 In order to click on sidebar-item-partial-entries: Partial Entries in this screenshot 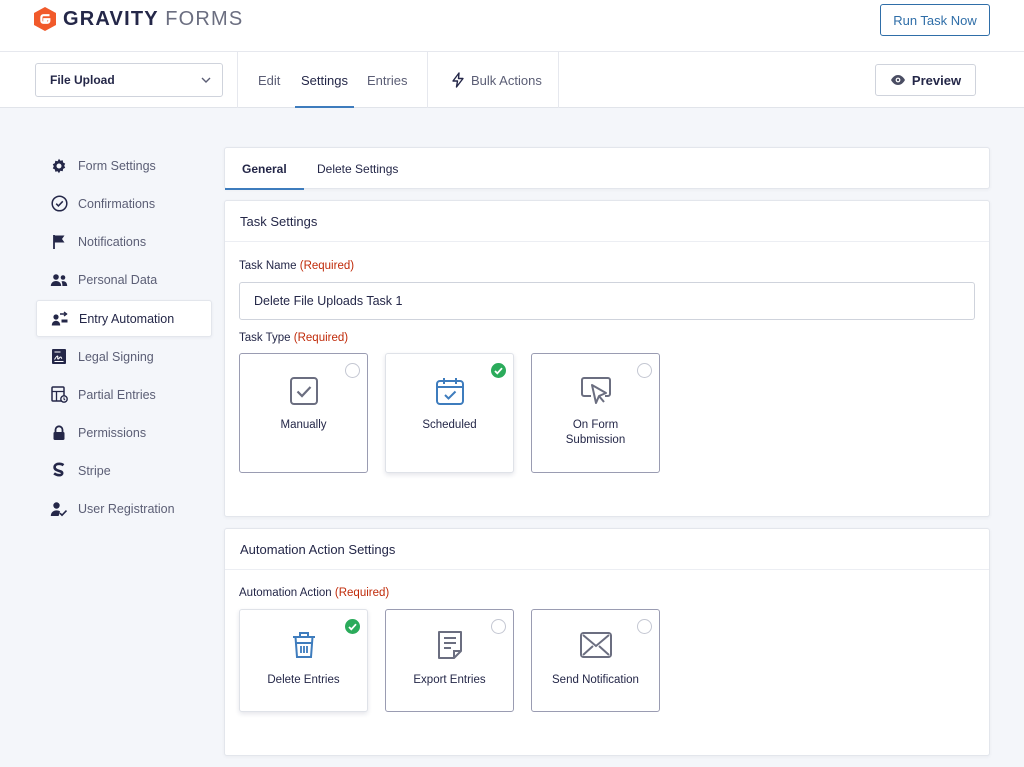, I will do `click(124, 394)`.